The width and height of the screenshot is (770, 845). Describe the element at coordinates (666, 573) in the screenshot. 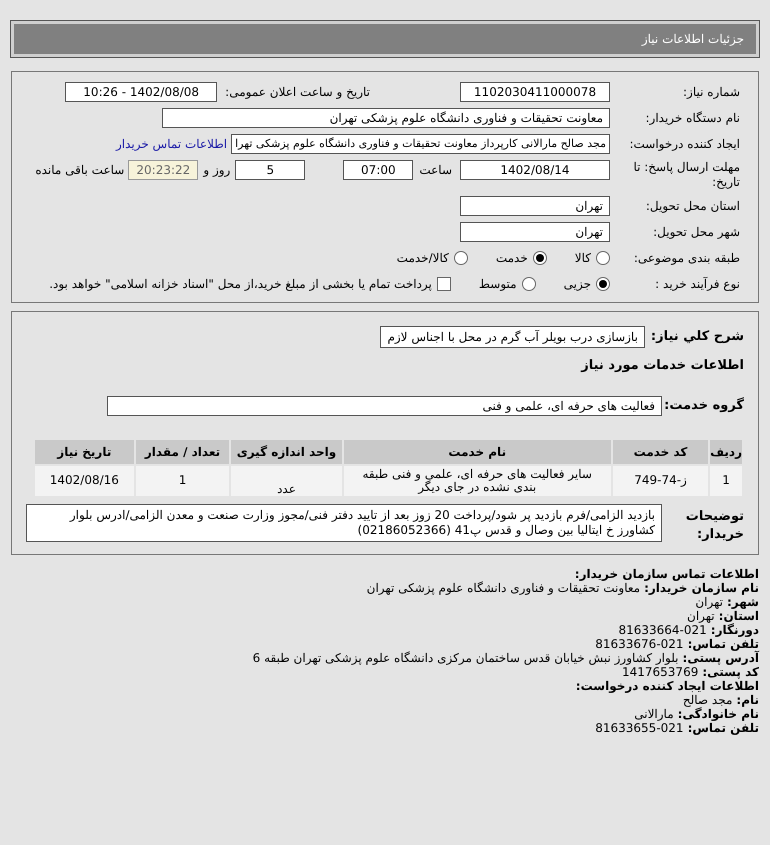

I see `section-heading: اطلاعات تماس سازمان خریدار:` at that location.